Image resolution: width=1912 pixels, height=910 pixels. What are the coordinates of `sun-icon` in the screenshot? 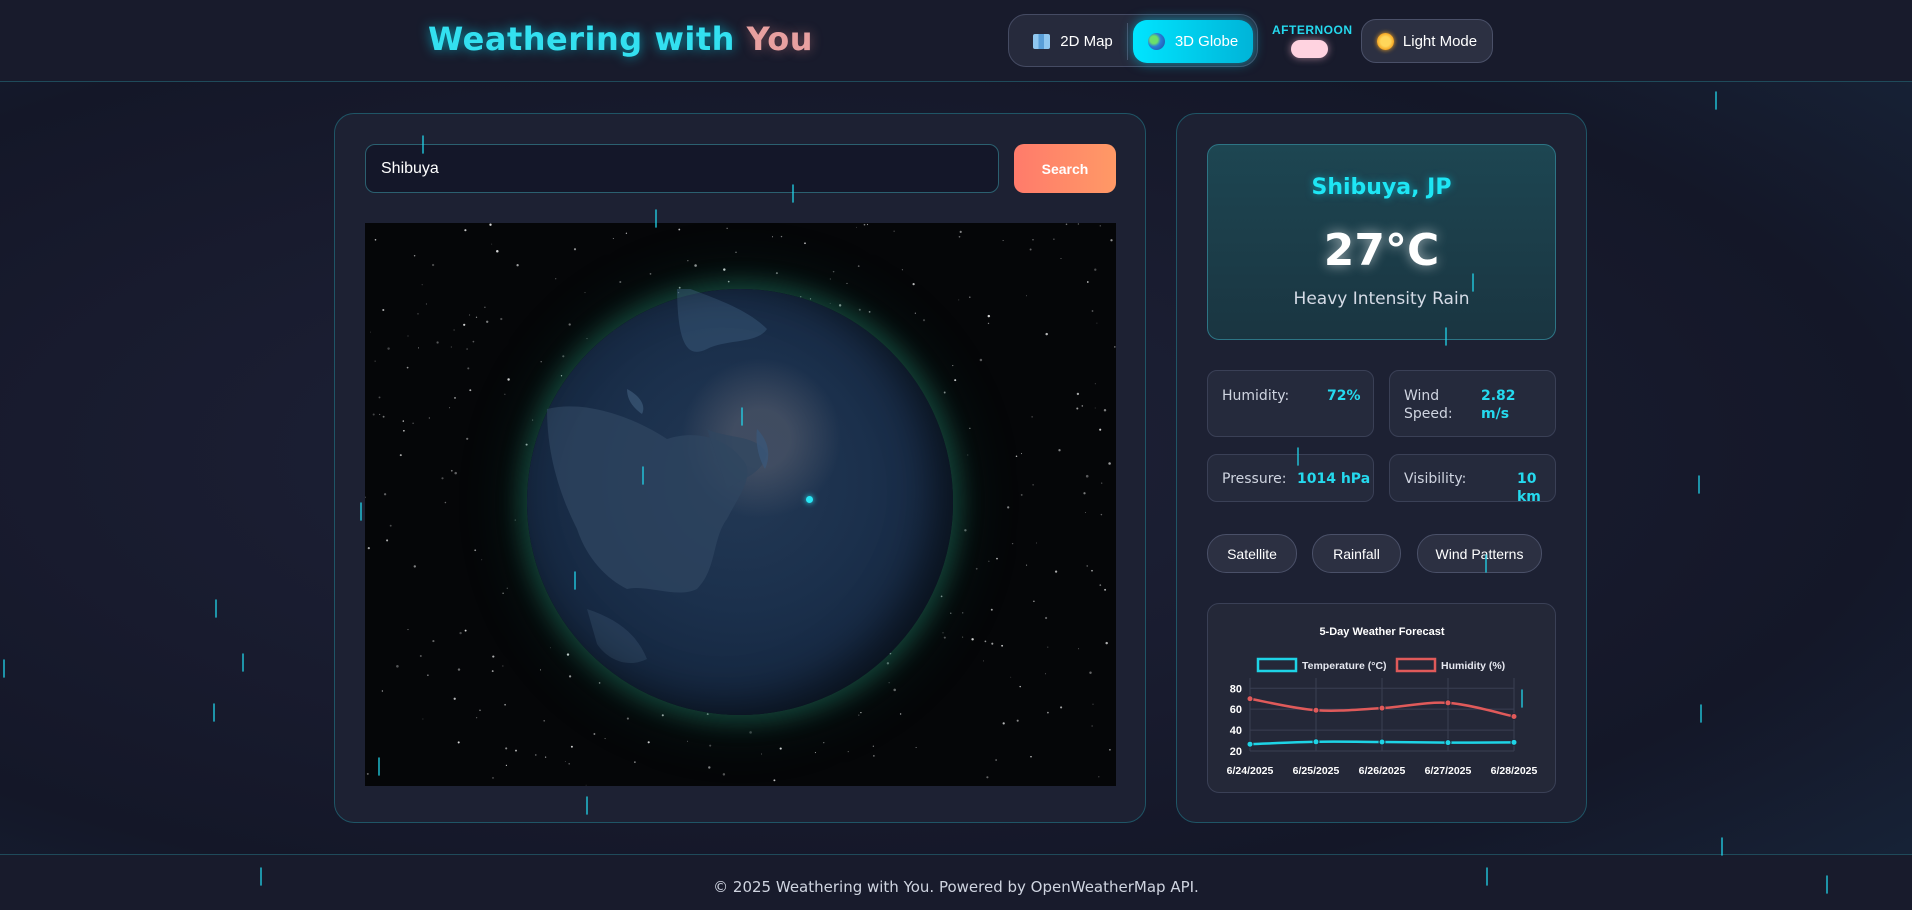 It's located at (1385, 41).